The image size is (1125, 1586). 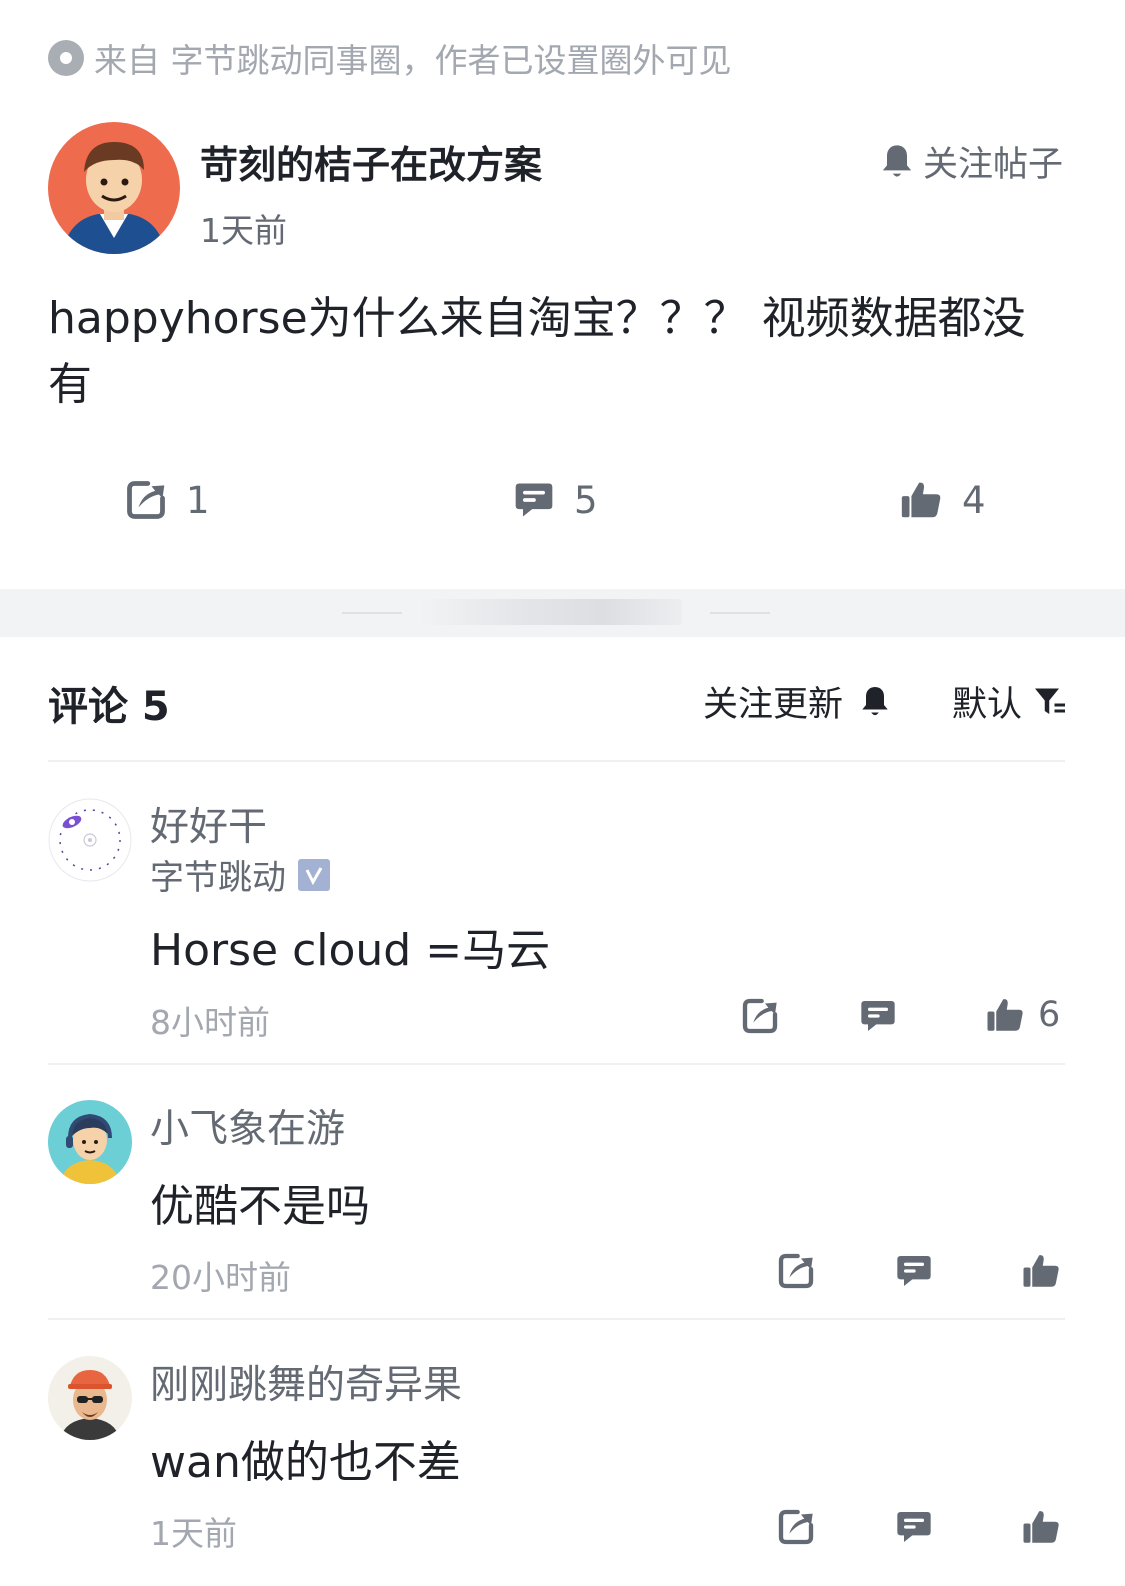 I want to click on comment-time: 20小时前, so click(x=220, y=1277).